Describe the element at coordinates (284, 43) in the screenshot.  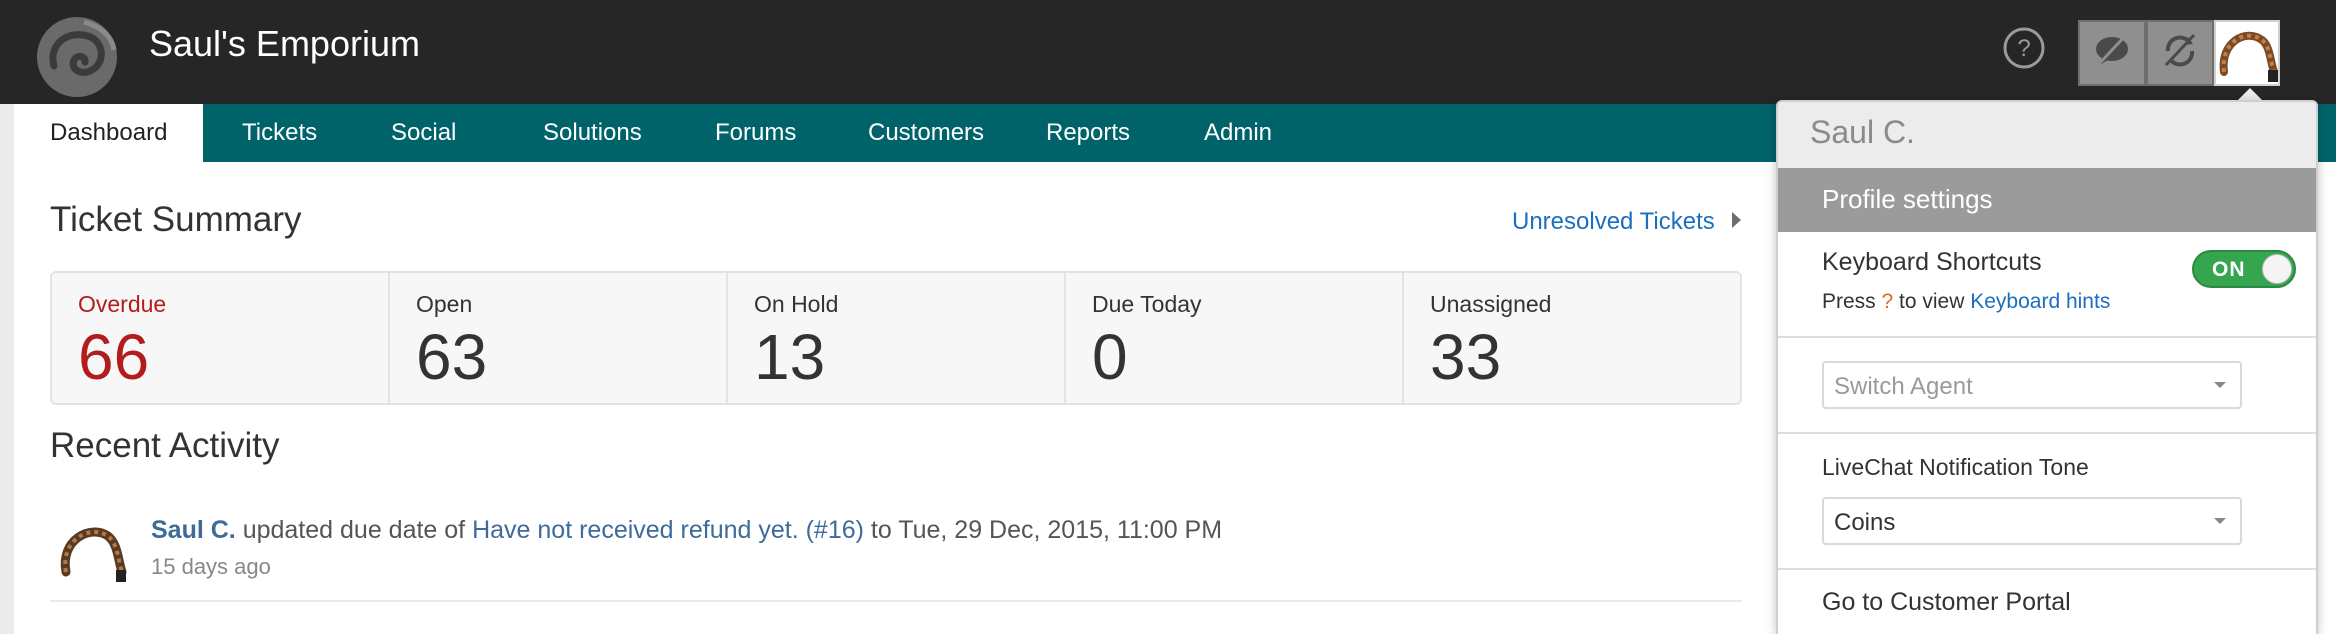
I see `app-title: Saul's Emporium` at that location.